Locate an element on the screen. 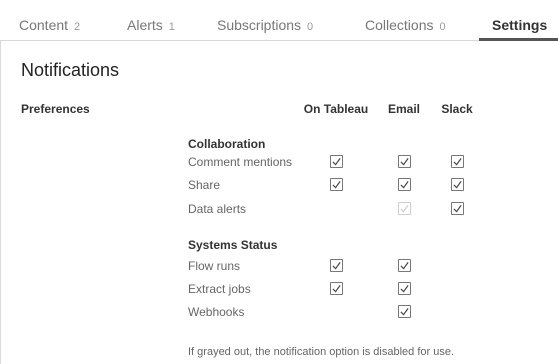 This screenshot has height=364, width=558. share-on-tableau-checkbox is located at coordinates (336, 184).